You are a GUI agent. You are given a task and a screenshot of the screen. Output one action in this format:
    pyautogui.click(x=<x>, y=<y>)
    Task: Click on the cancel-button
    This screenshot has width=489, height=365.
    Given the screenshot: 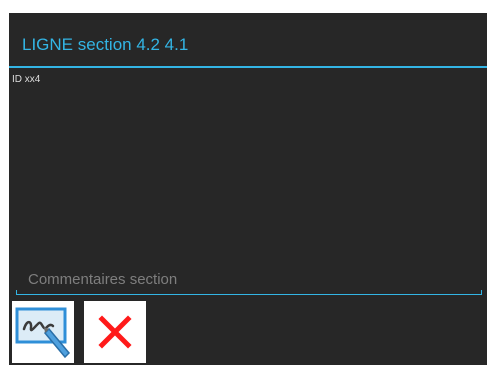 What is the action you would take?
    pyautogui.click(x=115, y=332)
    